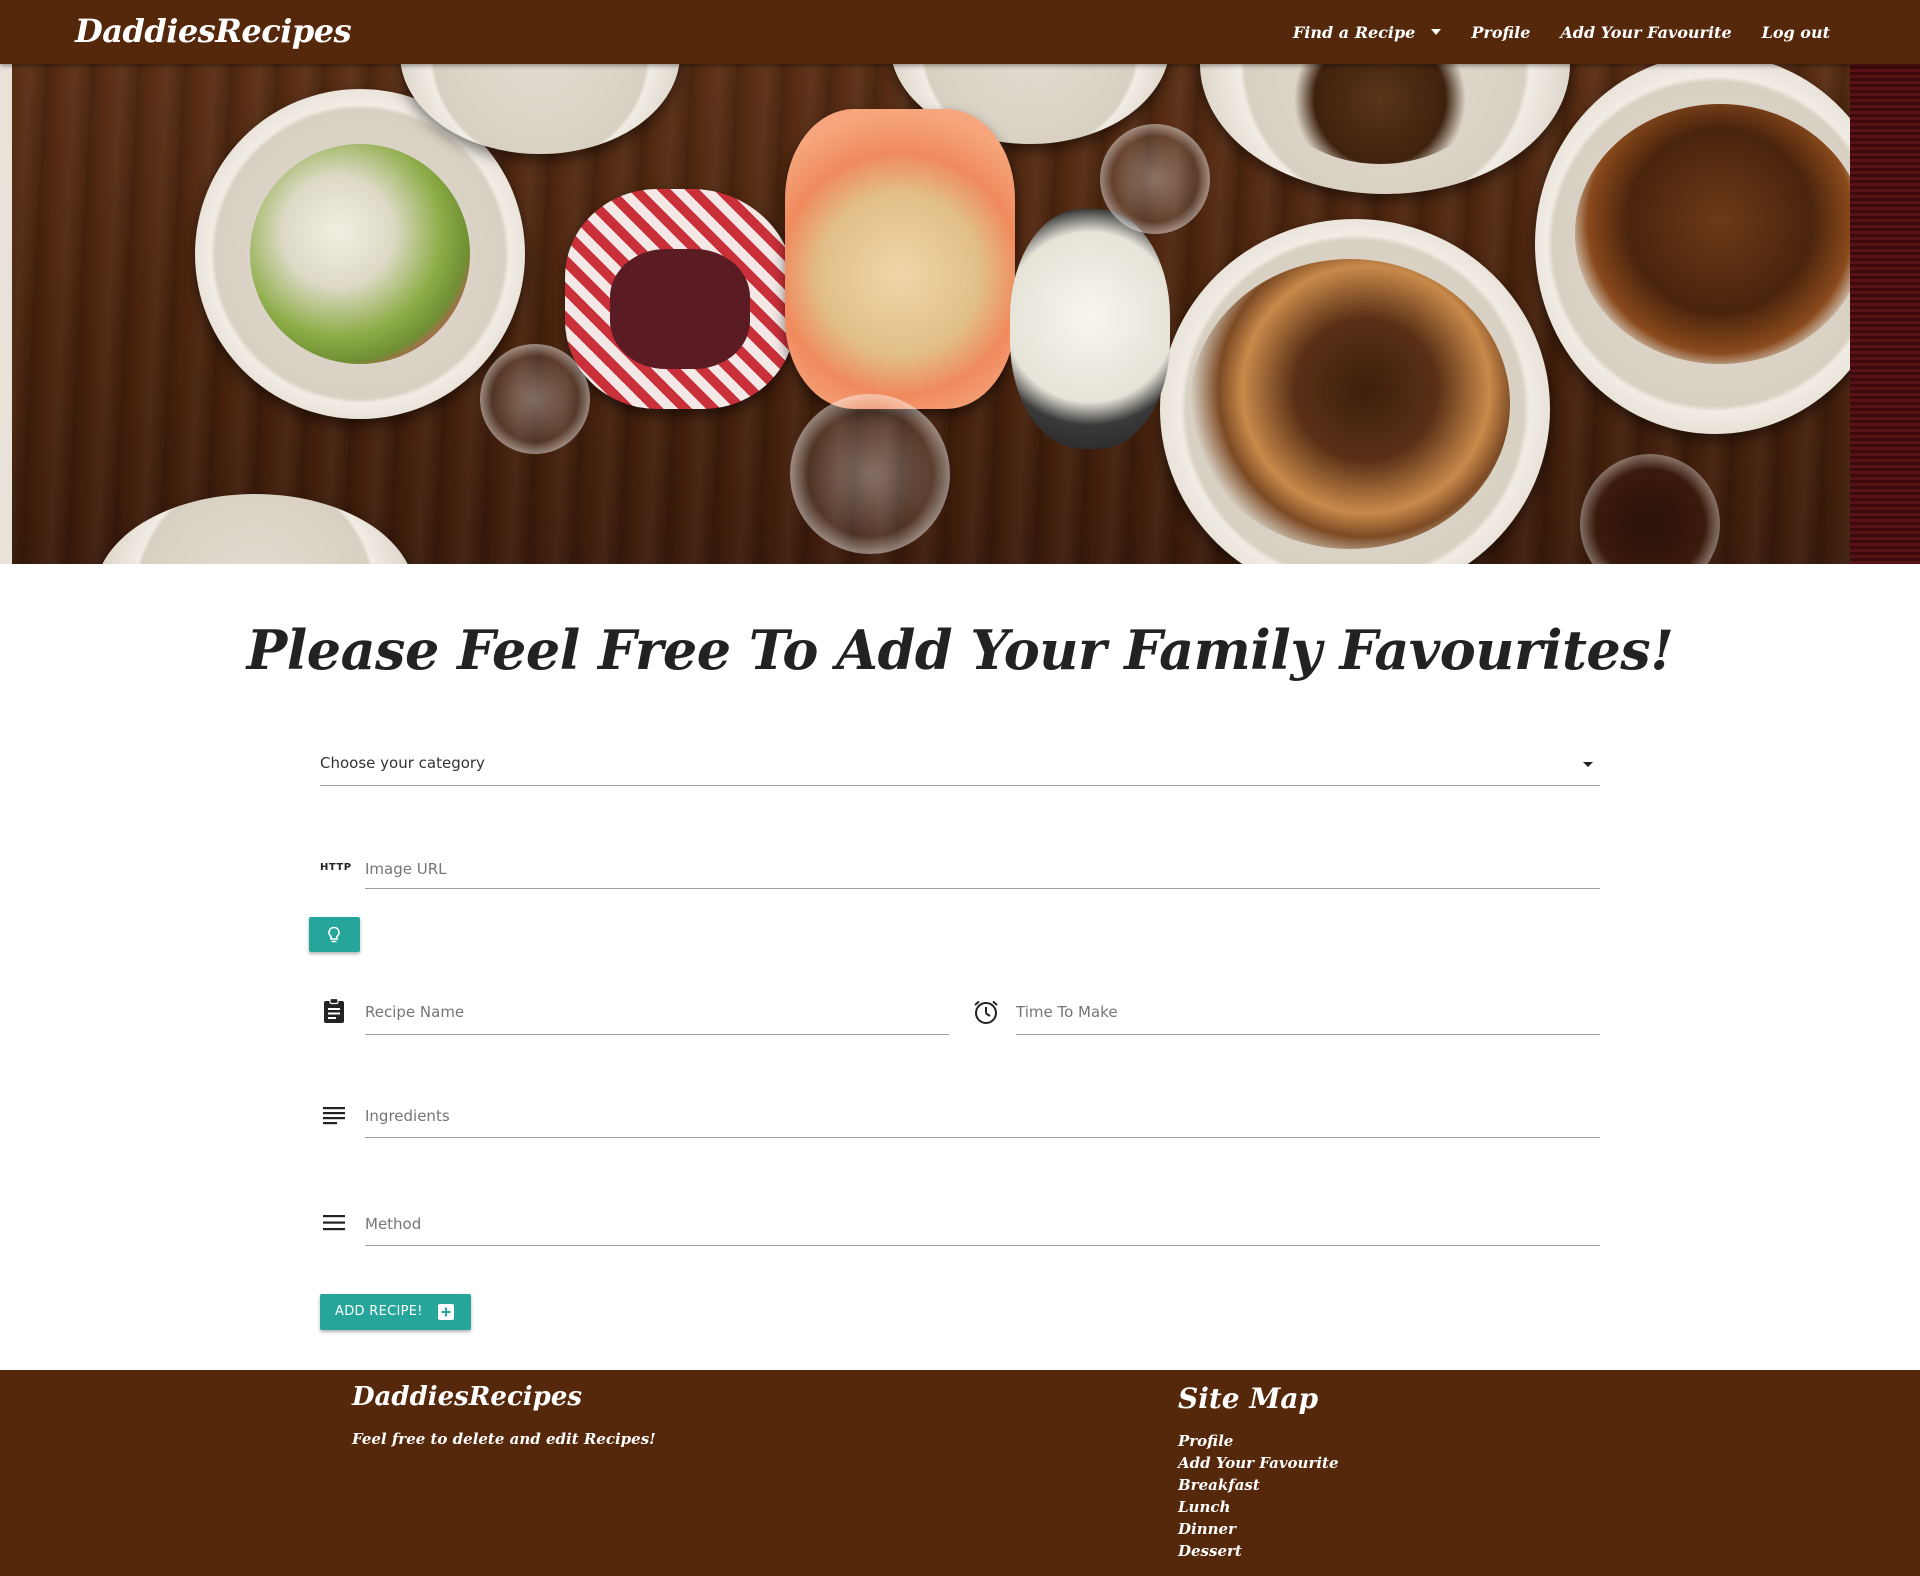  I want to click on http-prefix-label: HTTP, so click(336, 867).